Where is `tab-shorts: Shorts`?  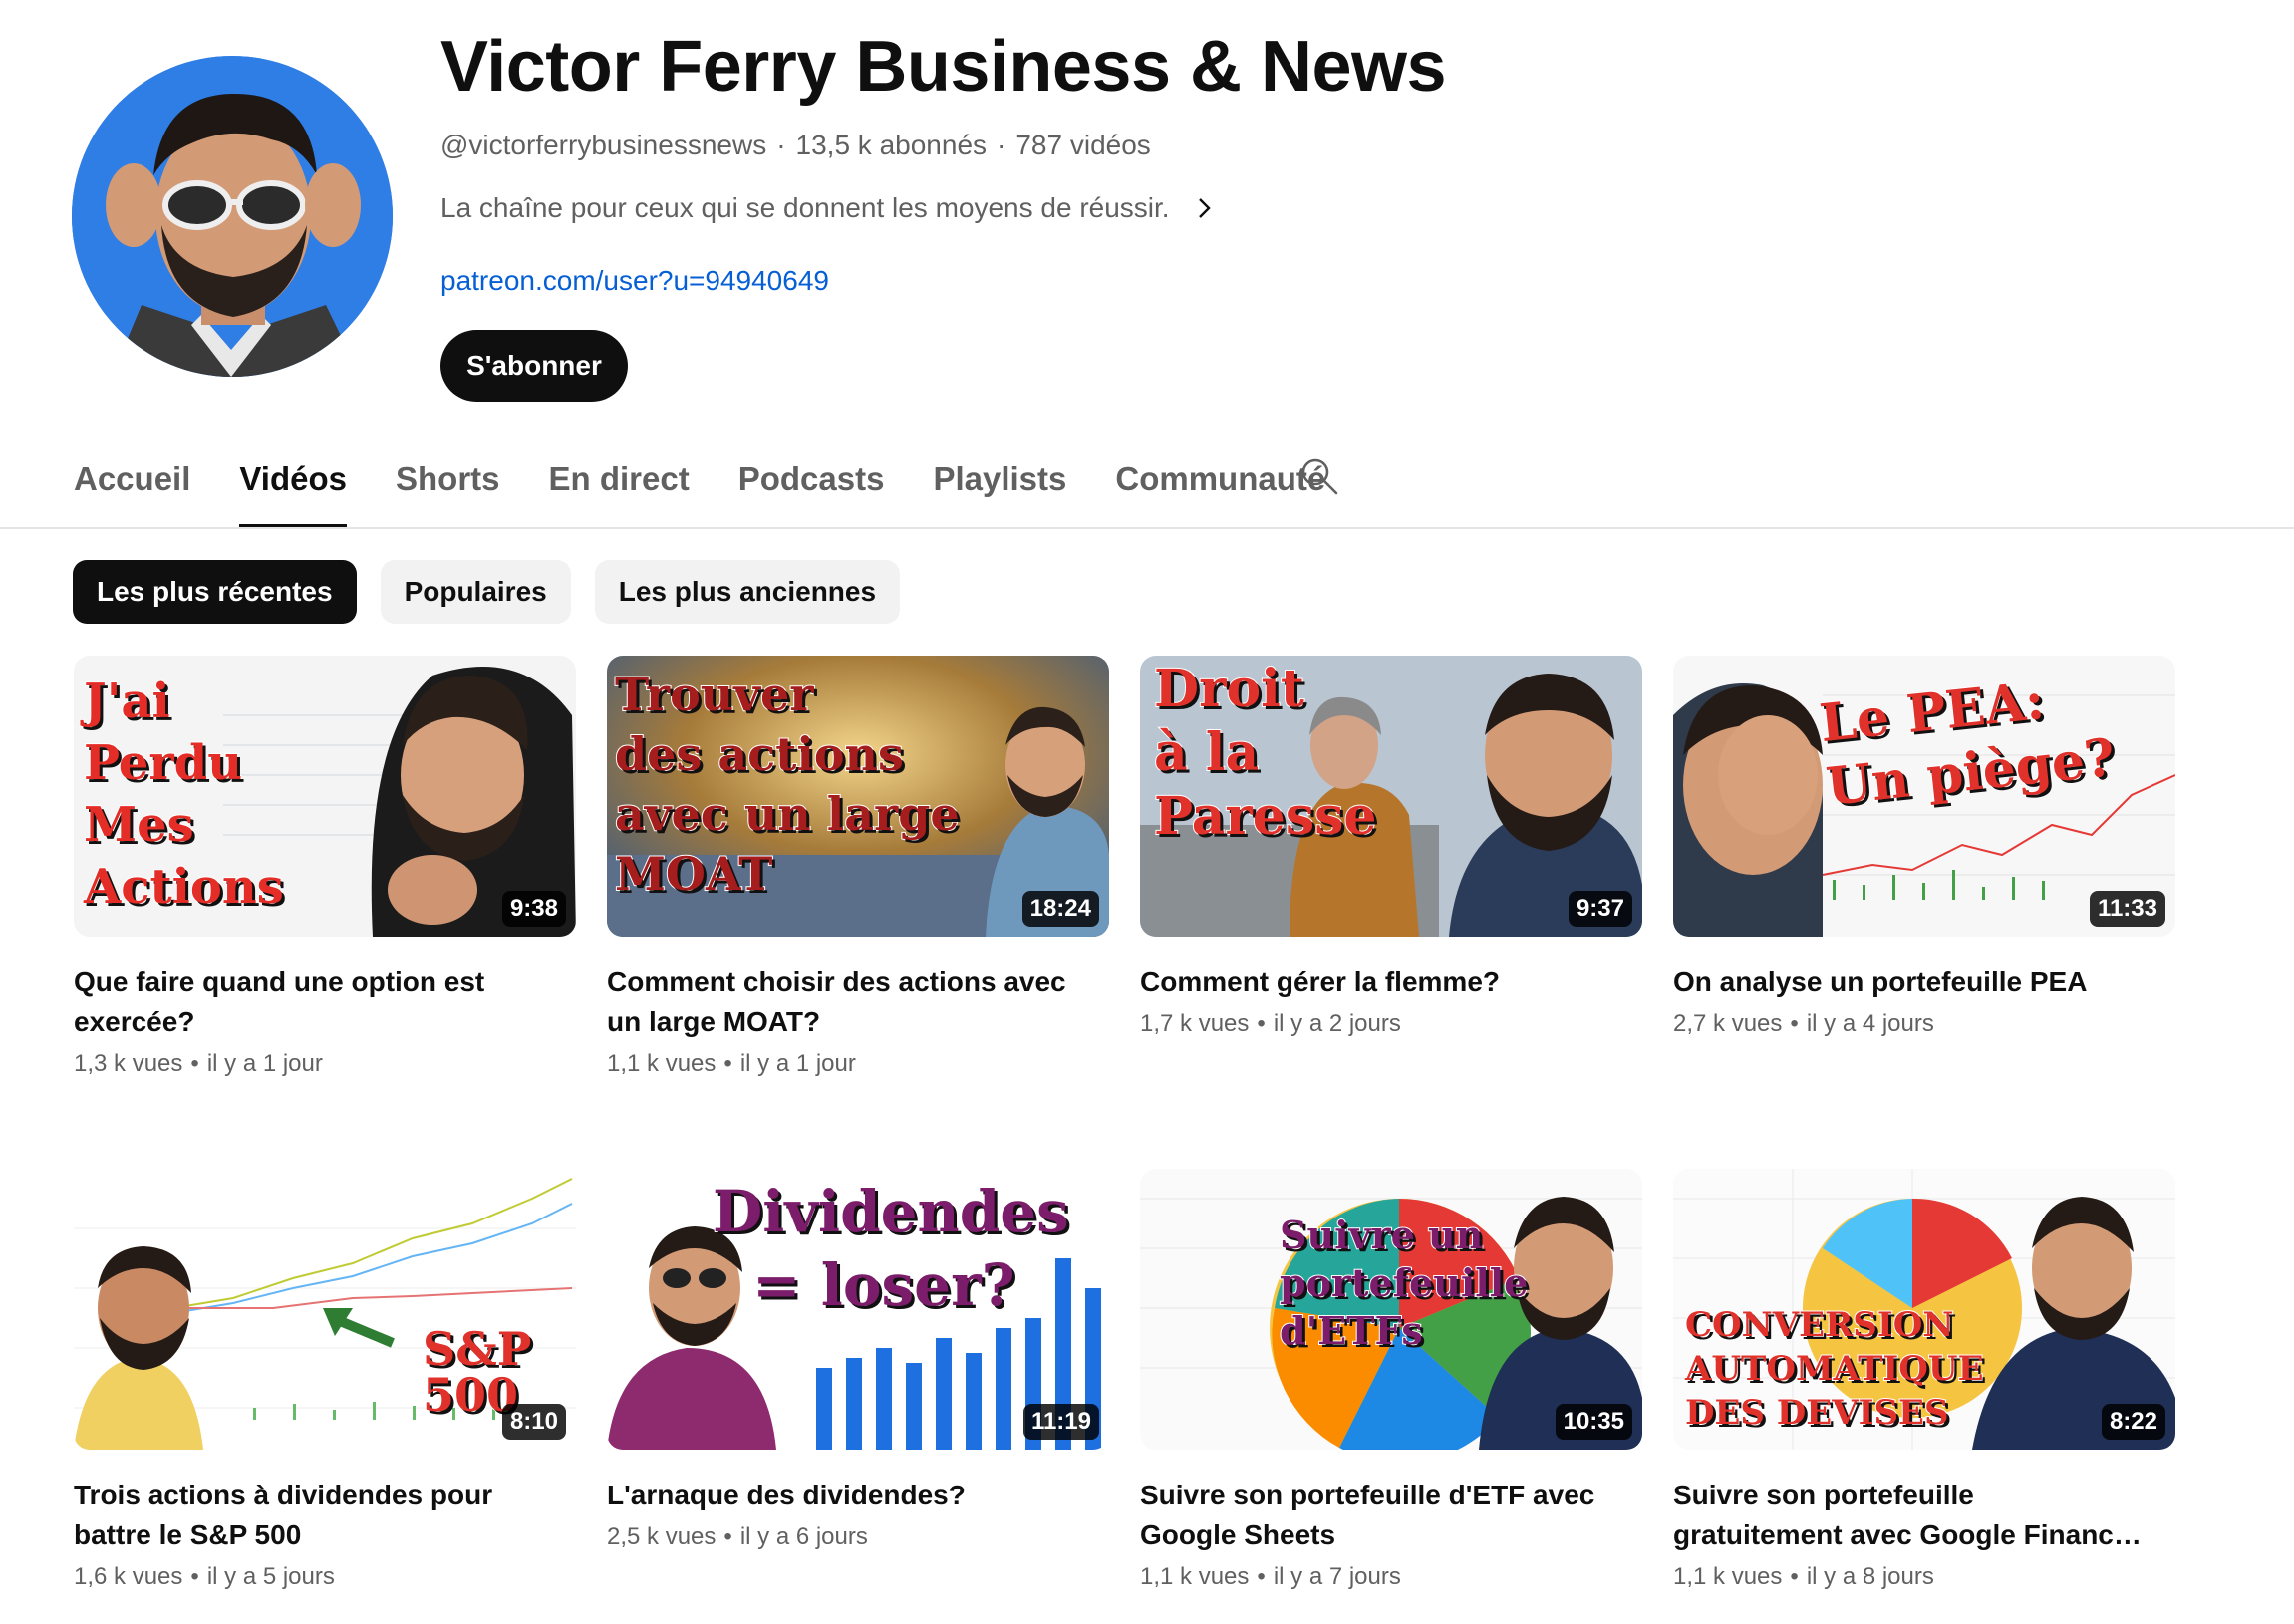 tab-shorts: Shorts is located at coordinates (448, 483).